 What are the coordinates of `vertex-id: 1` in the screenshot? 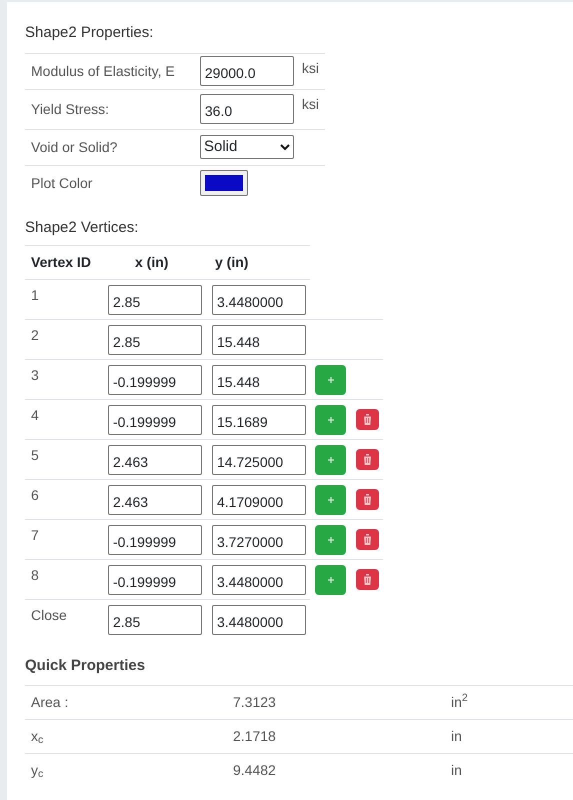 It's located at (35, 295).